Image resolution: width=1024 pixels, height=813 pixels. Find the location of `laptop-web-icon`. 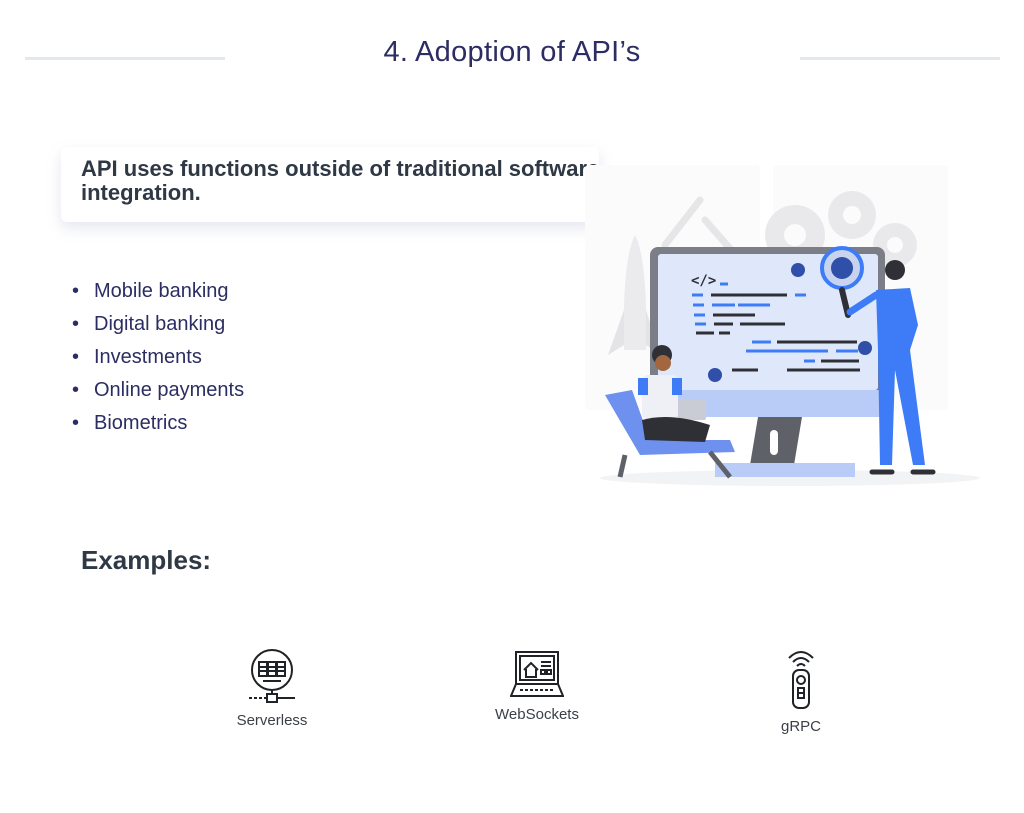

laptop-web-icon is located at coordinates (537, 674).